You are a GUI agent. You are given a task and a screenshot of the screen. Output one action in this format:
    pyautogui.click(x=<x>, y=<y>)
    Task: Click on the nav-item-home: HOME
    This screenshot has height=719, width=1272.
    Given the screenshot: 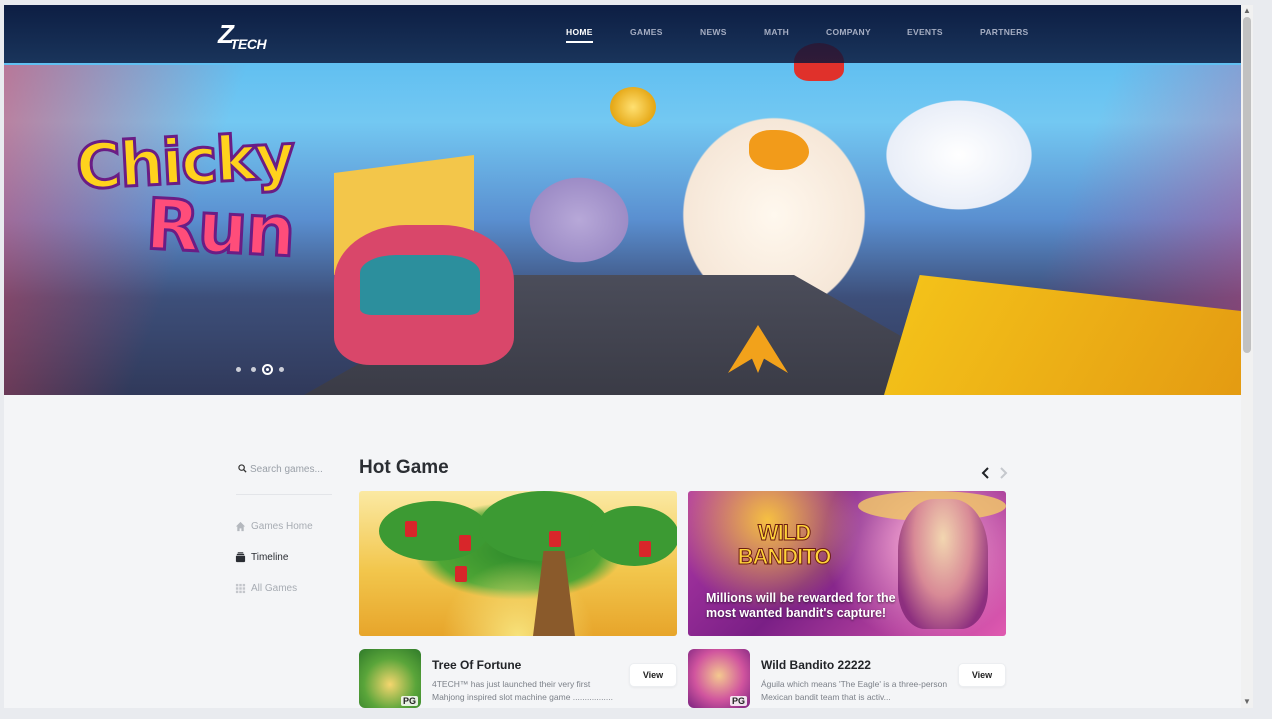 What is the action you would take?
    pyautogui.click(x=579, y=35)
    